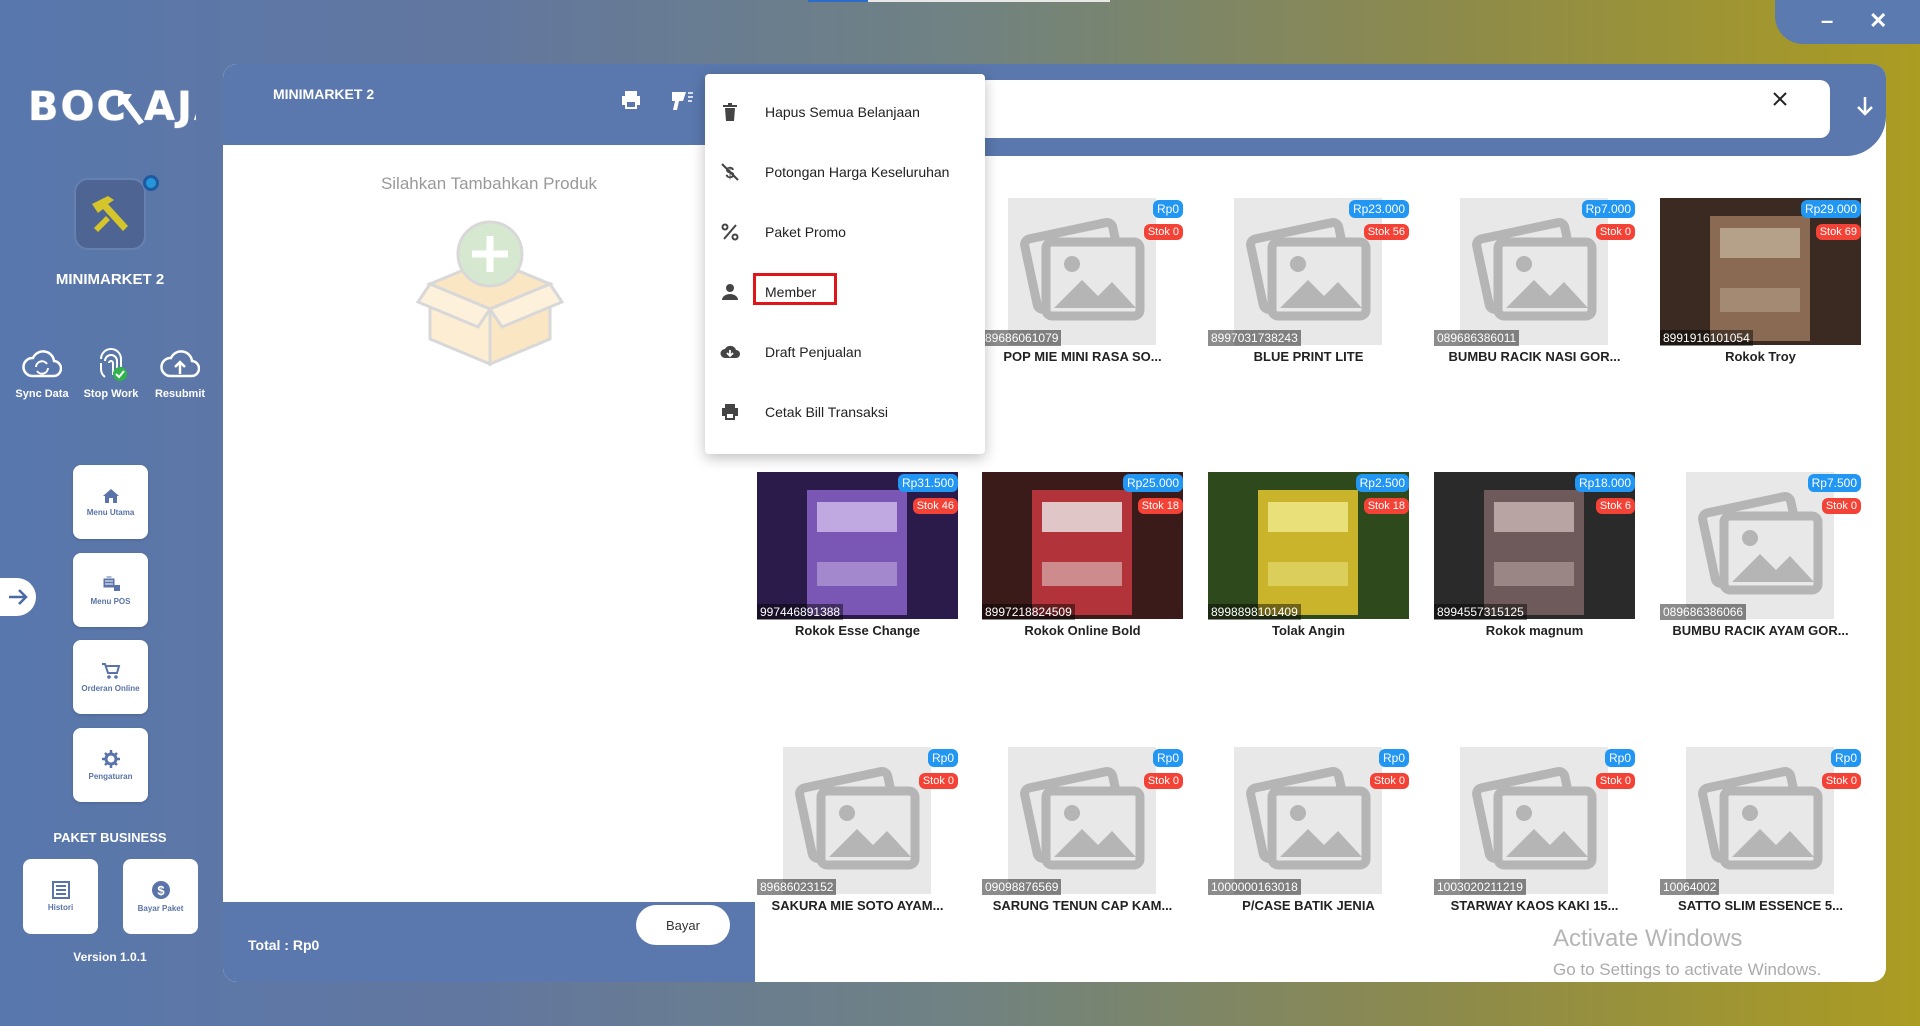 This screenshot has height=1026, width=1920. What do you see at coordinates (180, 394) in the screenshot?
I see `resubmit-label: Resubmit` at bounding box center [180, 394].